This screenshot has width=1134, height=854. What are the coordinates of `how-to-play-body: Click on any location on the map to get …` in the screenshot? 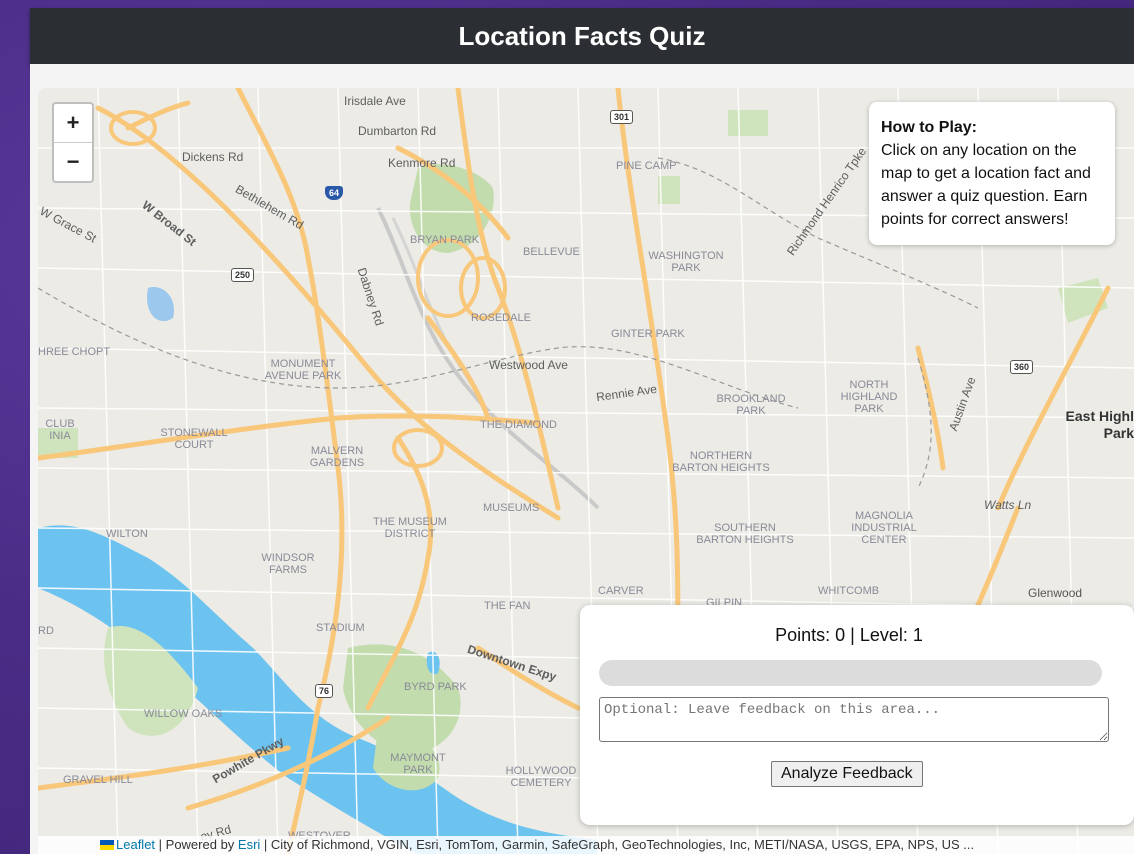 It's located at (986, 185).